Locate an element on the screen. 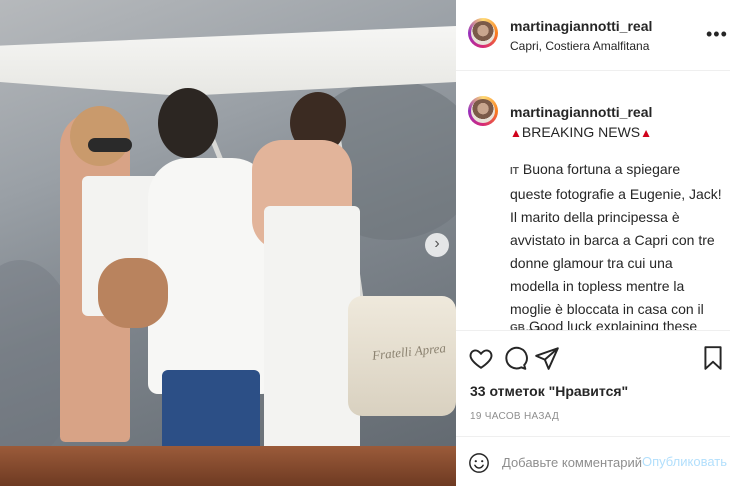  sunglasses is located at coordinates (110, 145).